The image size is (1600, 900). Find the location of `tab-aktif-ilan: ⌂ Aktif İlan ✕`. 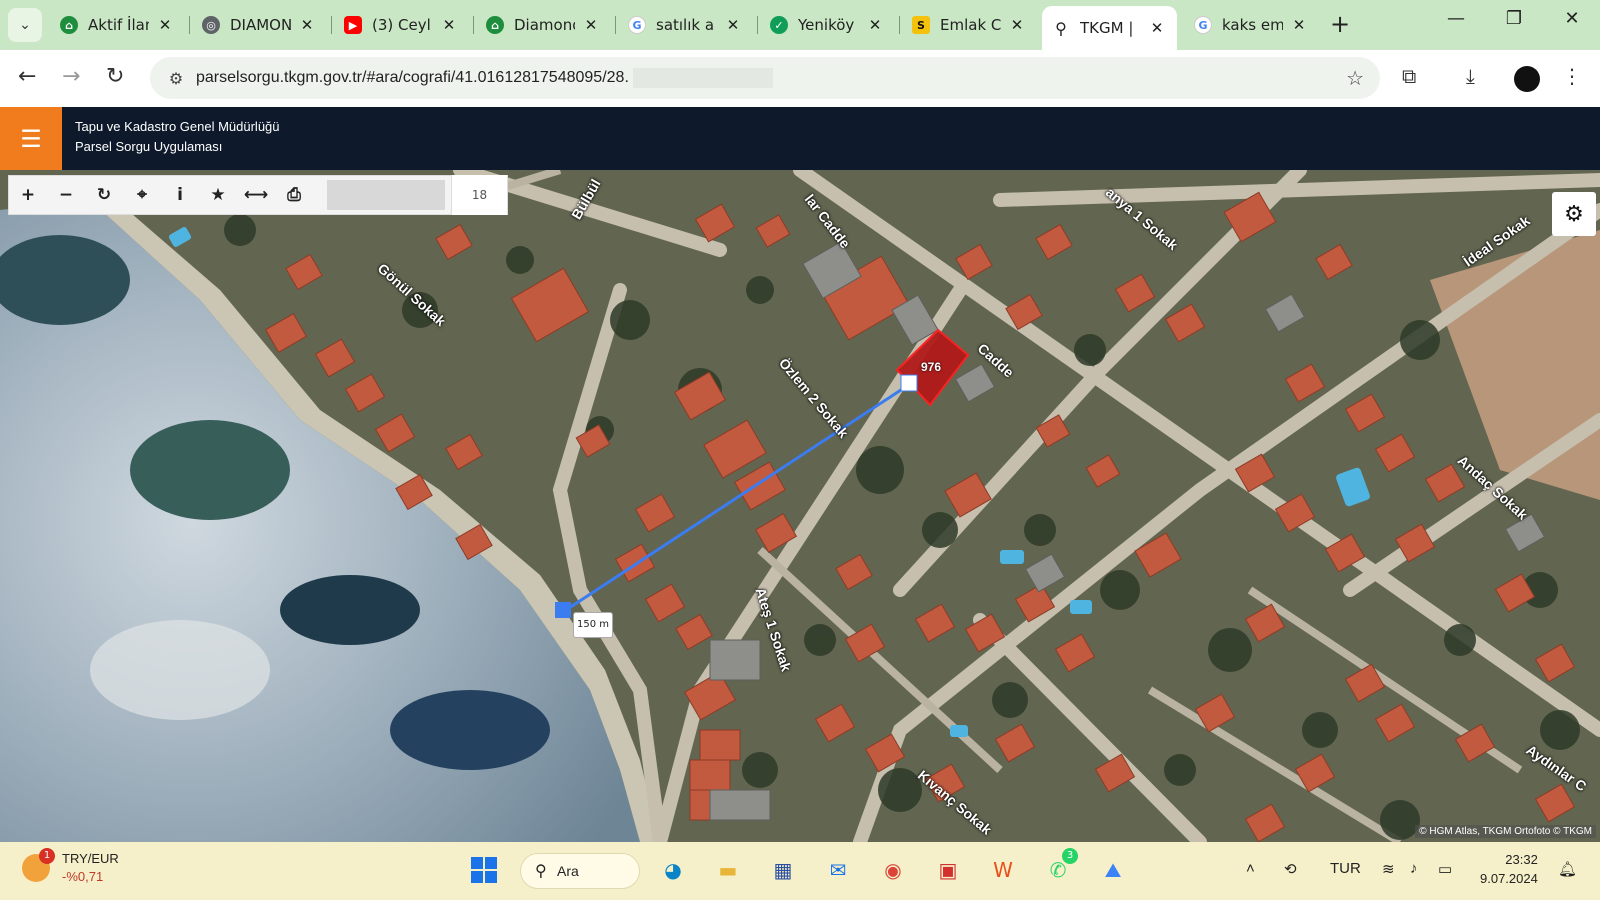

tab-aktif-ilan: ⌂ Aktif İlan ✕ is located at coordinates (117, 25).